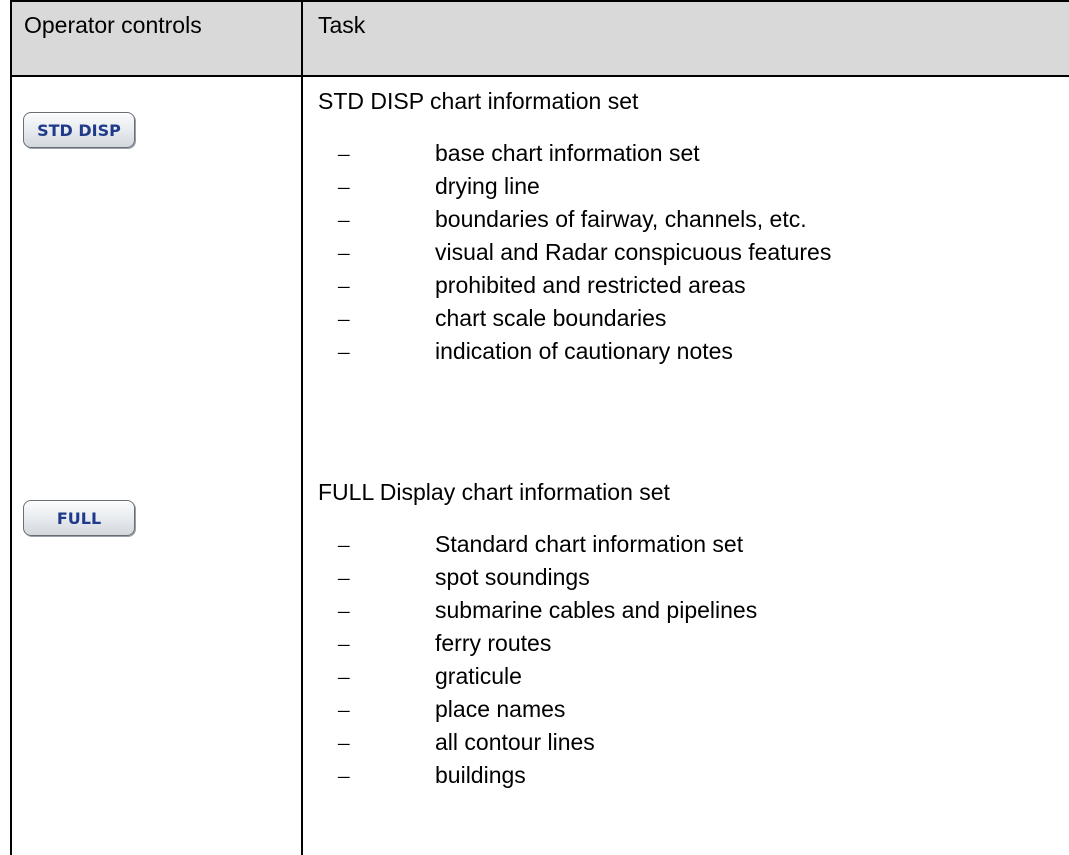 The height and width of the screenshot is (855, 1069). What do you see at coordinates (693, 742) in the screenshot?
I see `list-item: – all contour lines` at bounding box center [693, 742].